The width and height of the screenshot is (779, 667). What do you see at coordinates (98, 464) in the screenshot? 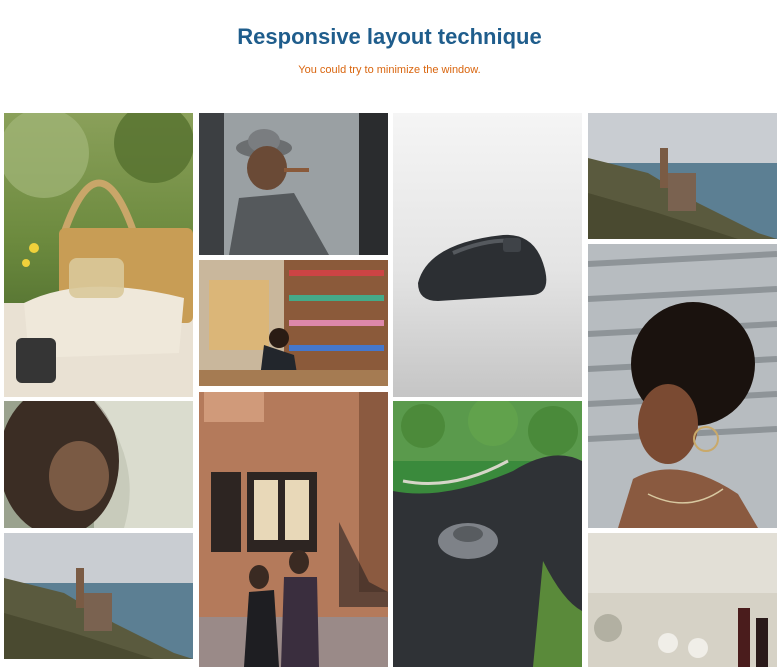
I see `photo-veiled-woman` at bounding box center [98, 464].